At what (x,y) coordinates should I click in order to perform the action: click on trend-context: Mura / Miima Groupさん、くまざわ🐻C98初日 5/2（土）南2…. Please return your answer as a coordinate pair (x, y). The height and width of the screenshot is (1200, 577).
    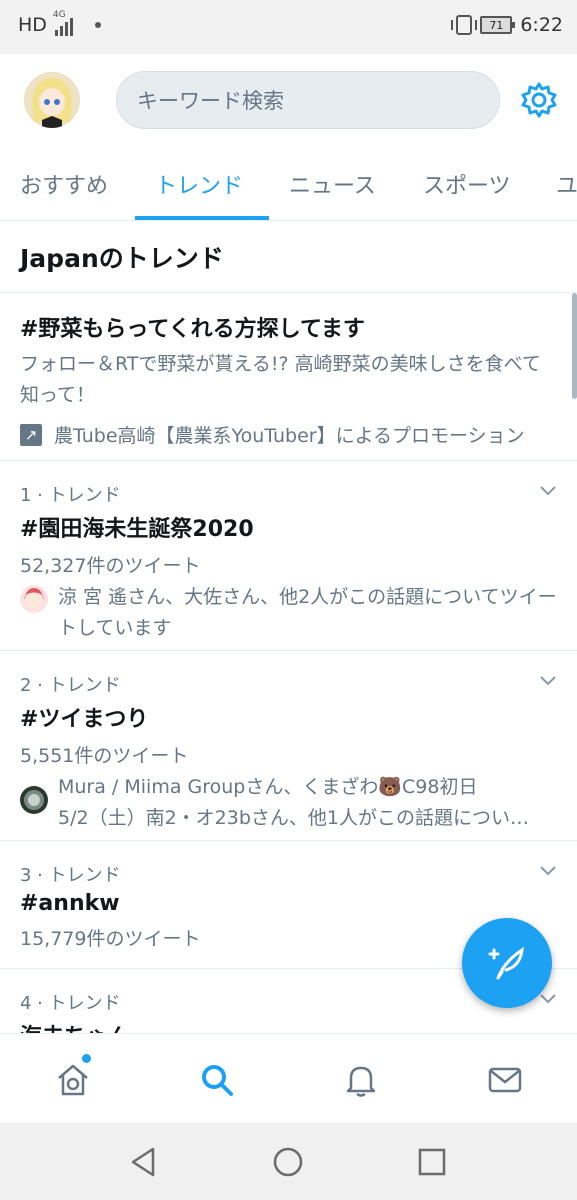
    Looking at the image, I should click on (288, 803).